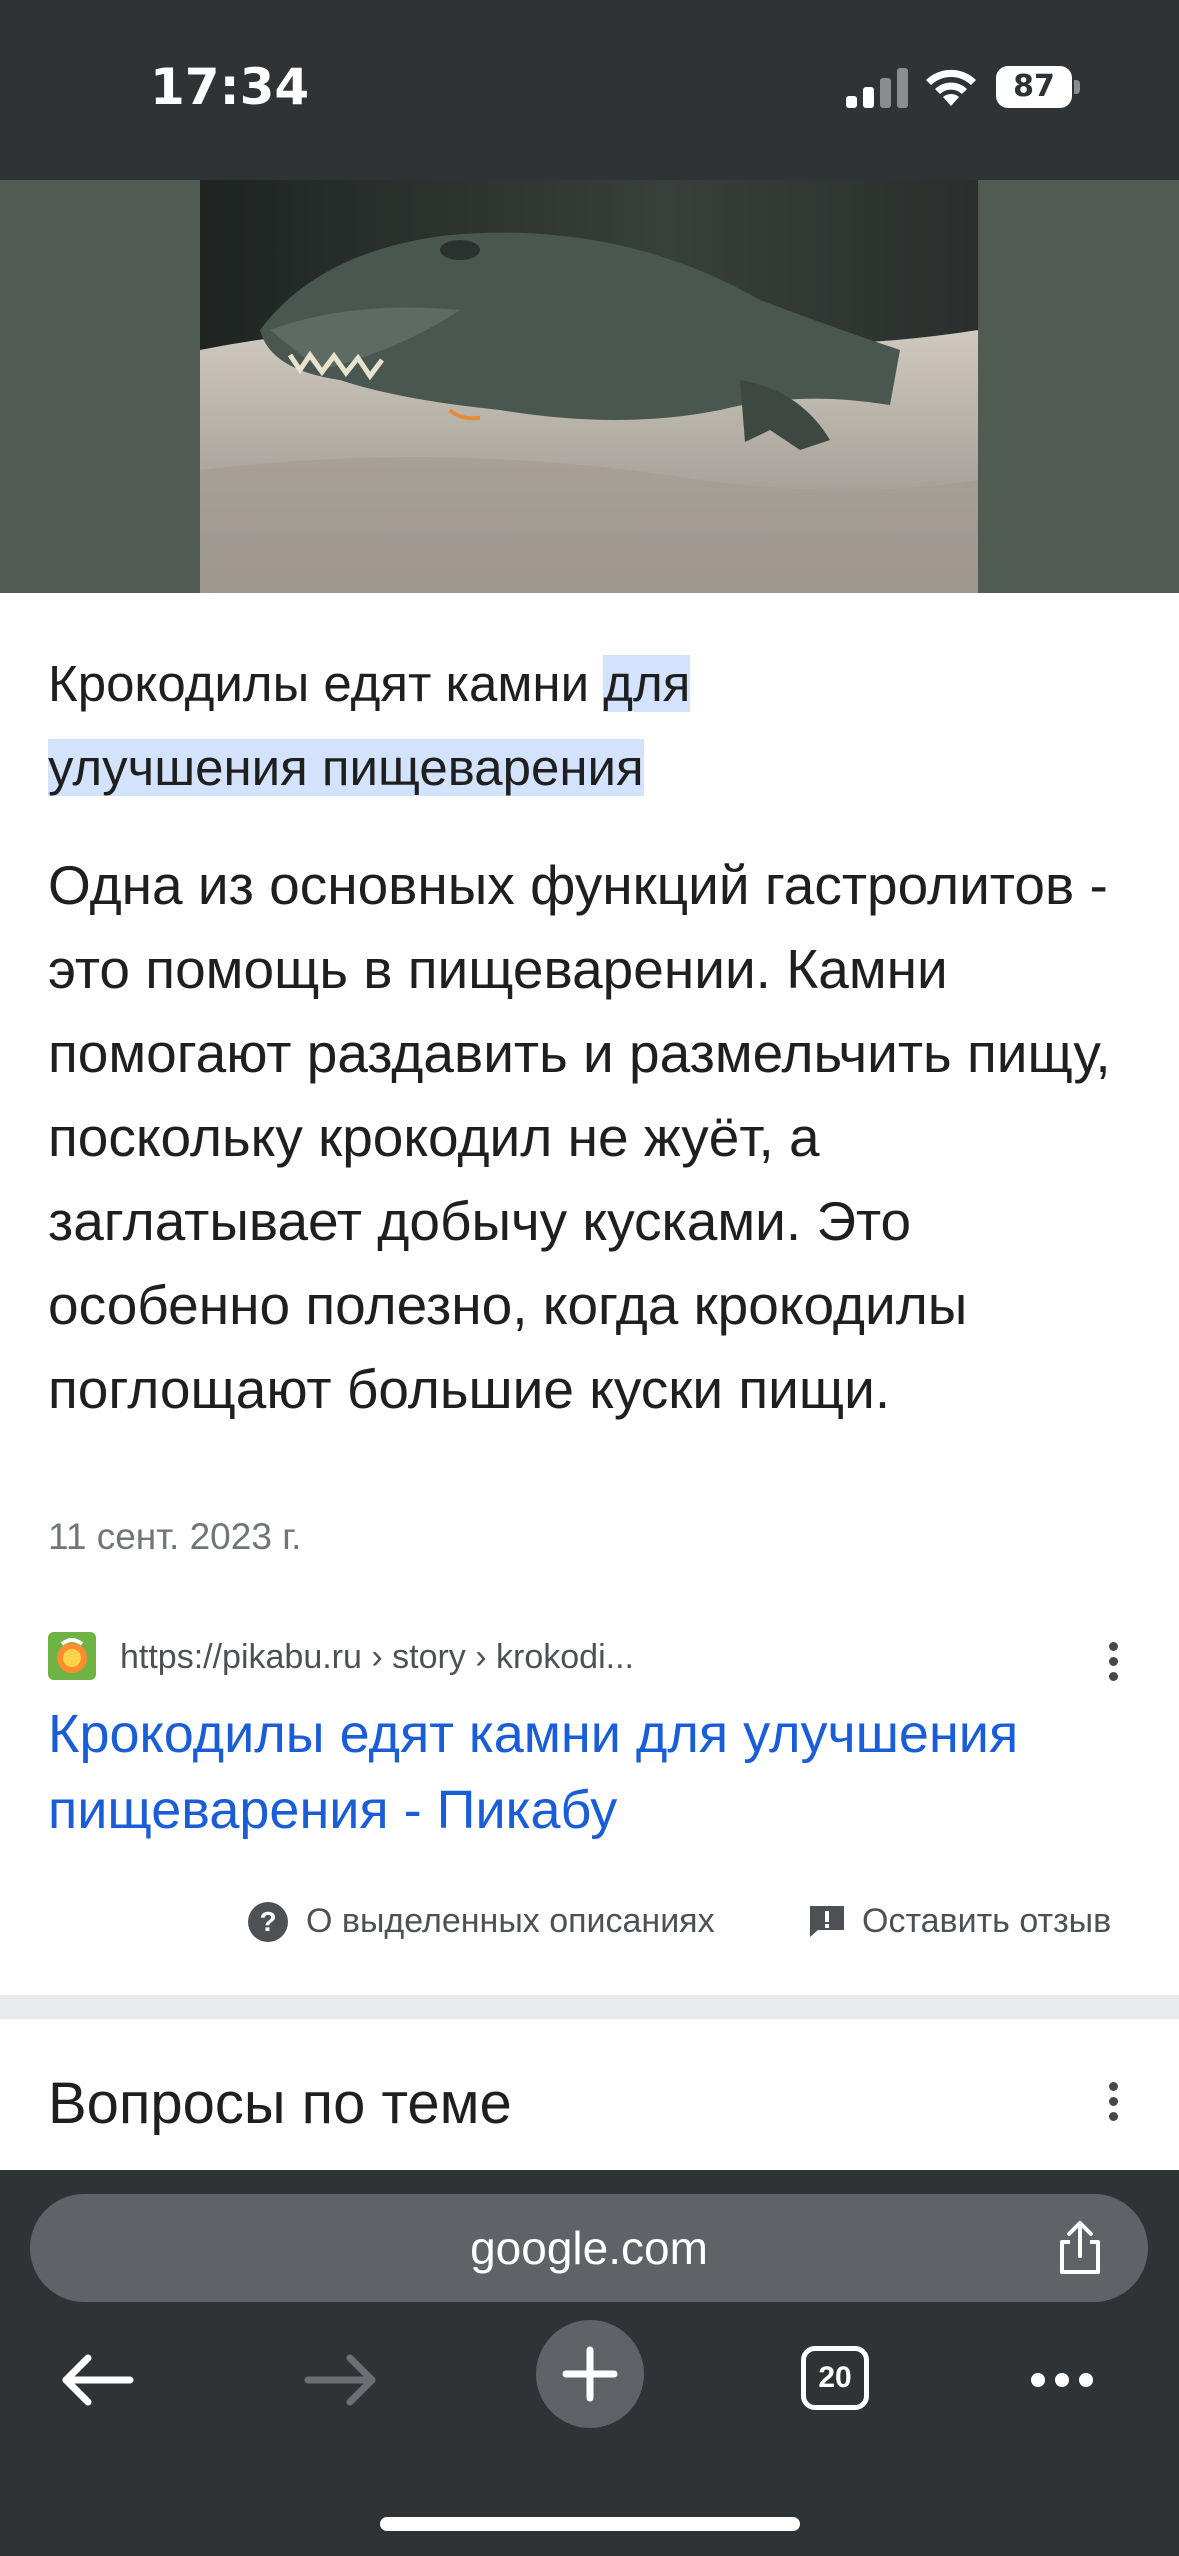 Image resolution: width=1179 pixels, height=2556 pixels. Describe the element at coordinates (1080, 2248) in the screenshot. I see `share-icon` at that location.